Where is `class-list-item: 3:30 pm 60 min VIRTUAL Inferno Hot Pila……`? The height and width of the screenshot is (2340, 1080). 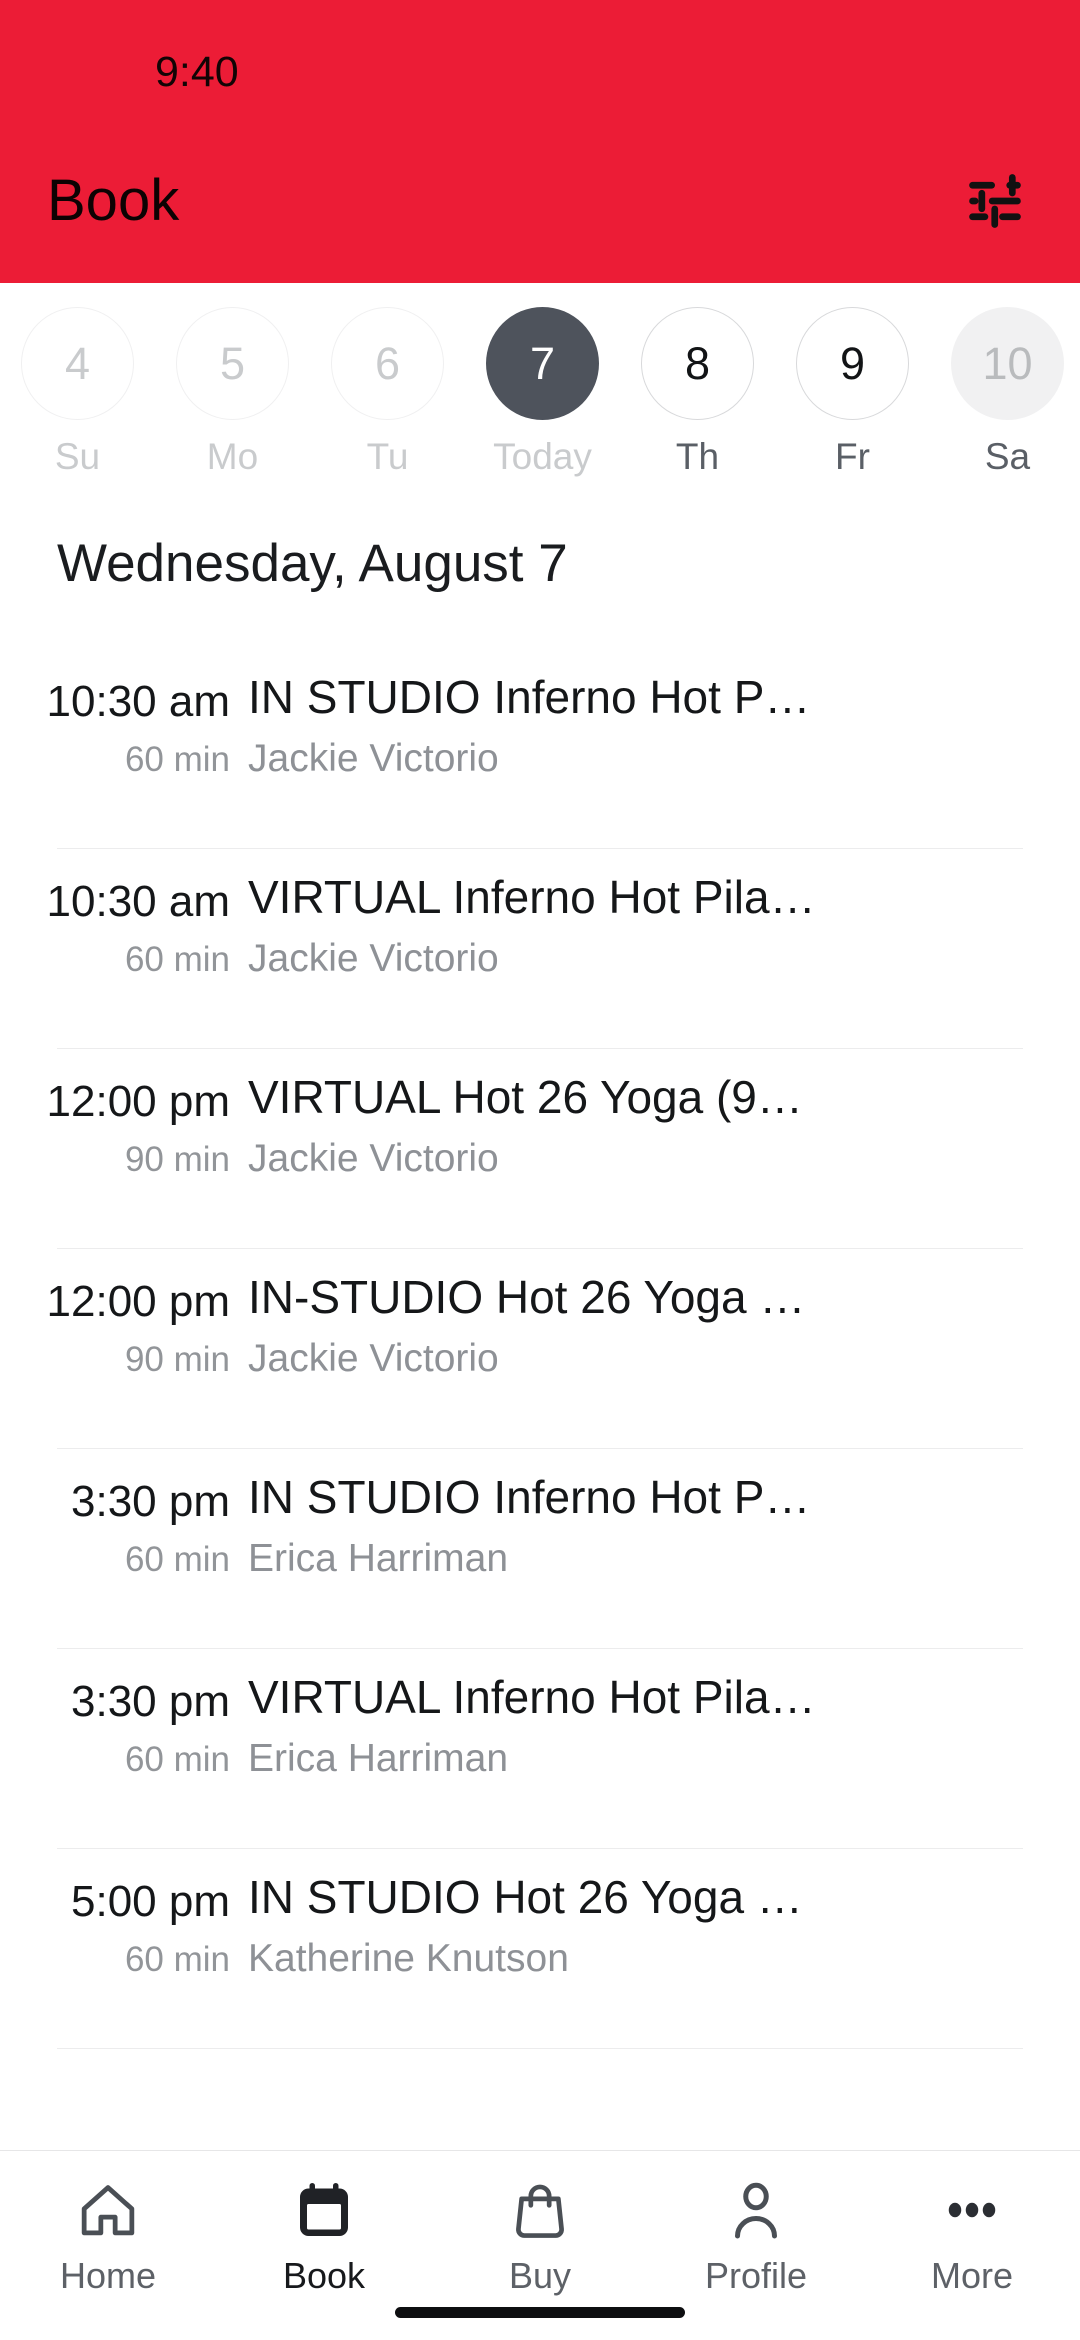
class-list-item: 3:30 pm 60 min VIRTUAL Inferno Hot Pila…… is located at coordinates (540, 1749).